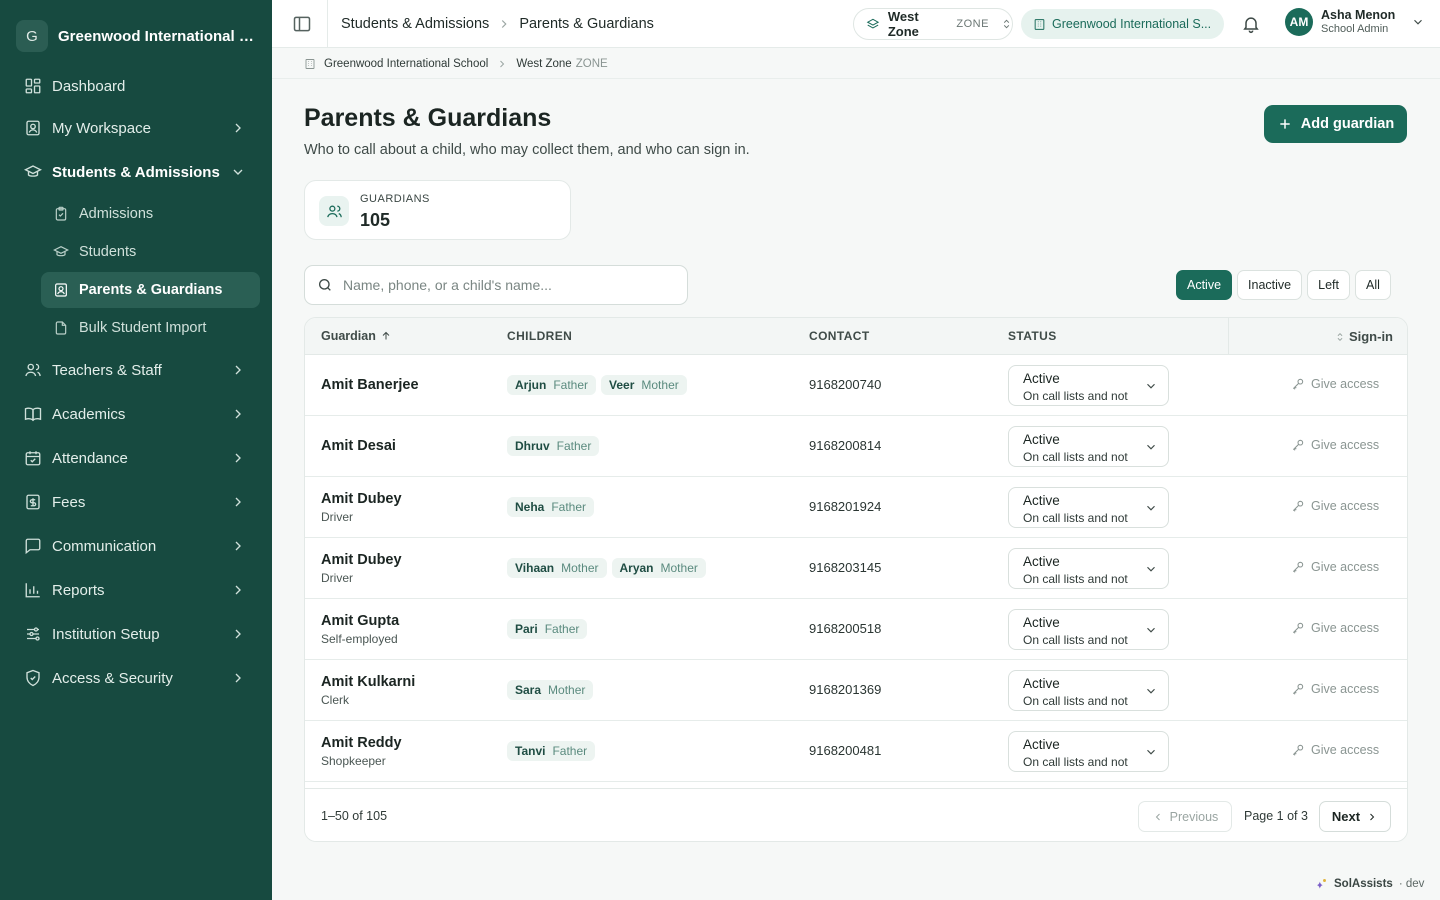  Describe the element at coordinates (540, 336) in the screenshot. I see `column-header-children: CHILDREN` at that location.